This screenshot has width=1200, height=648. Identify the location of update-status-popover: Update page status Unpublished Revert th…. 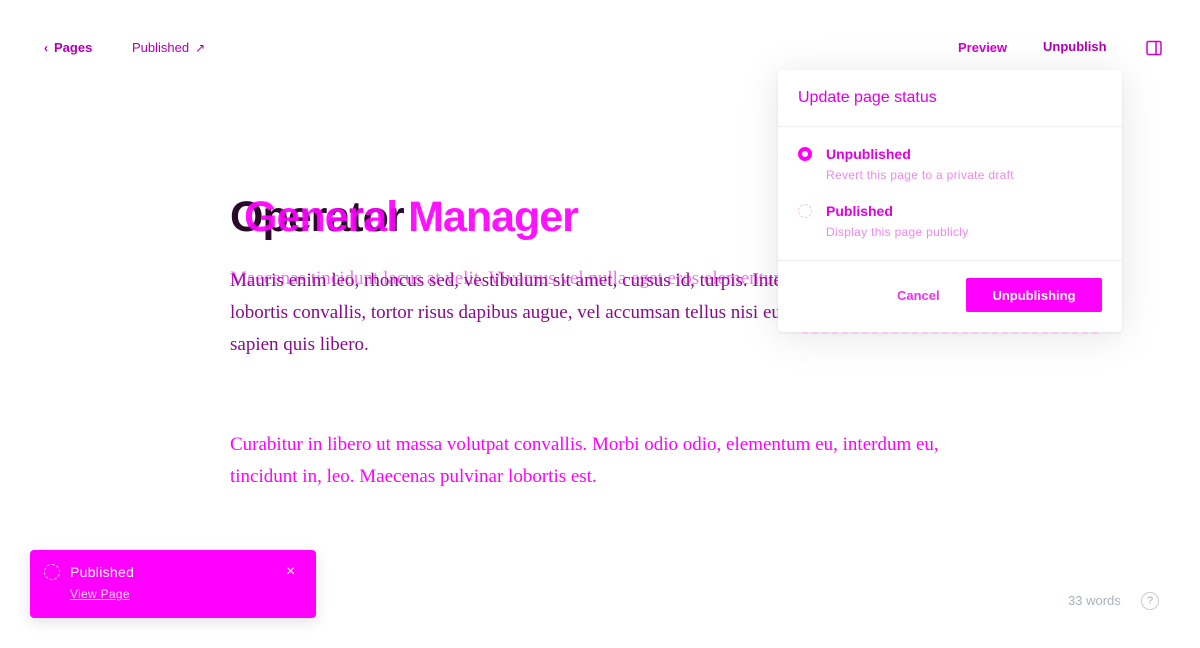
(950, 202).